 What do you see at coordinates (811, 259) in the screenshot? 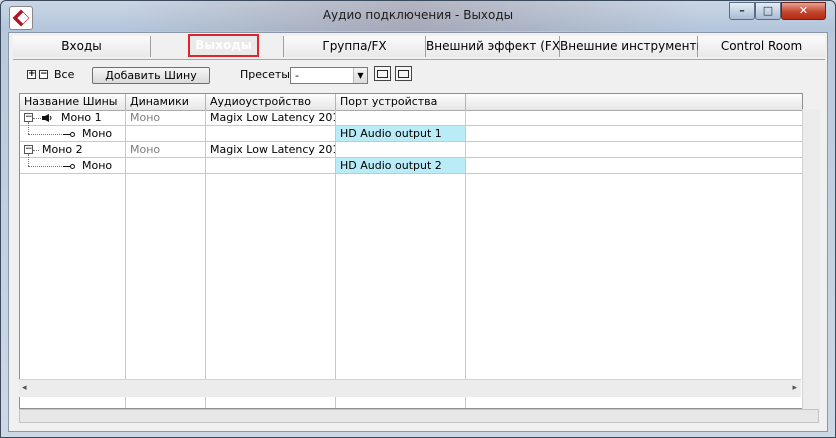
I see `vertical-scrollbar` at bounding box center [811, 259].